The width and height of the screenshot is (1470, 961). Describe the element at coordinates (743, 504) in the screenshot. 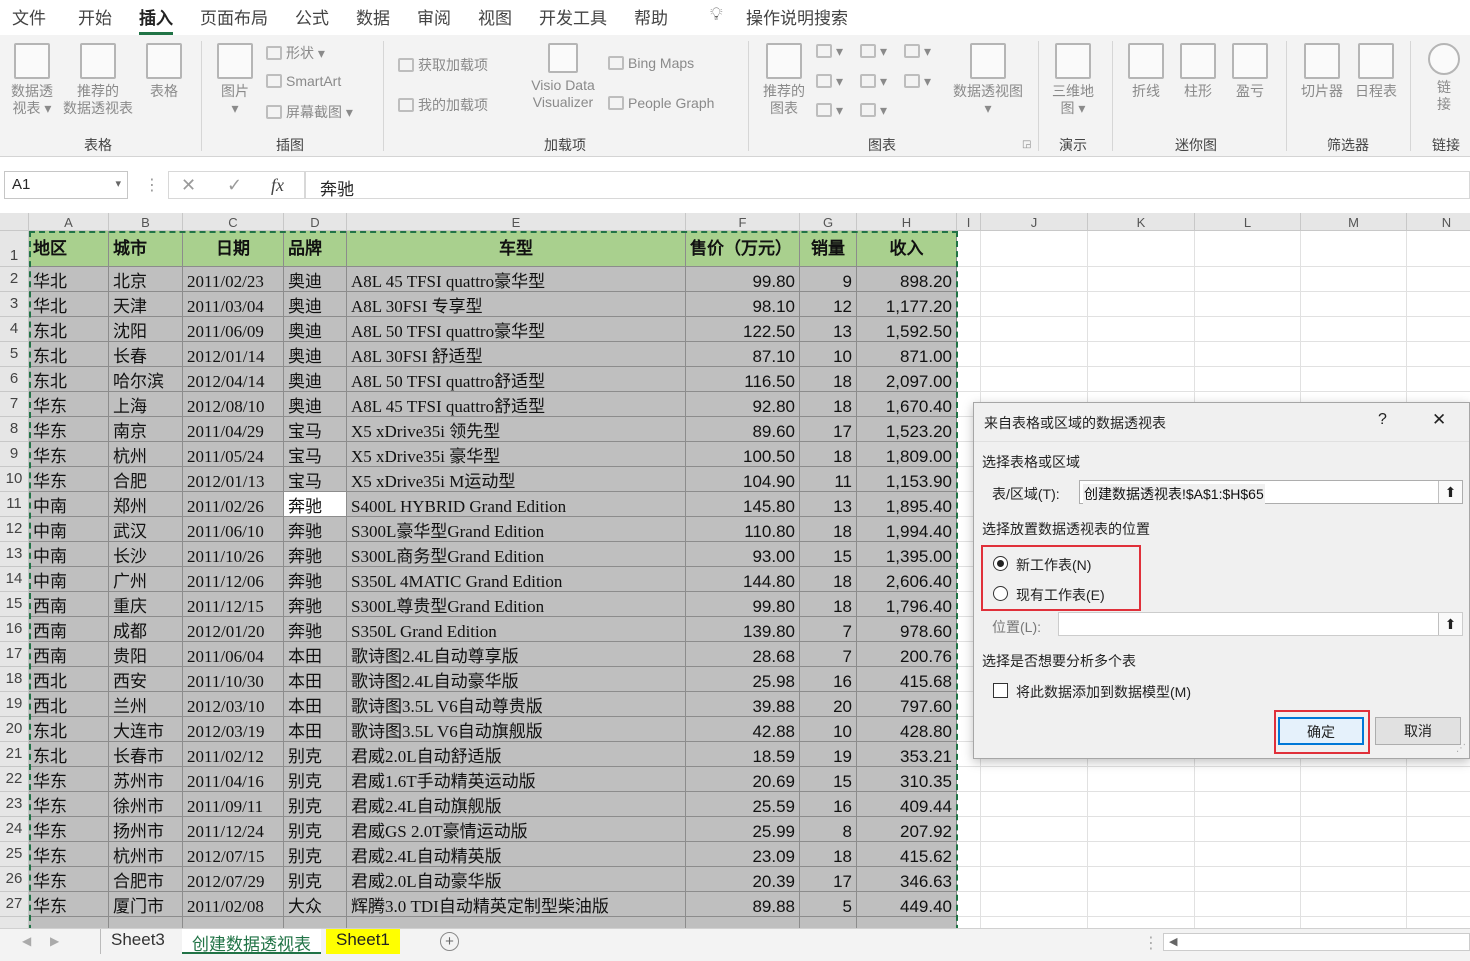

I see `table-cell: 145.80` at that location.